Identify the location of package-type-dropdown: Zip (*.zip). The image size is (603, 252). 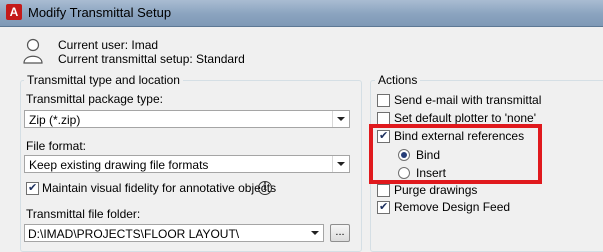
(187, 119).